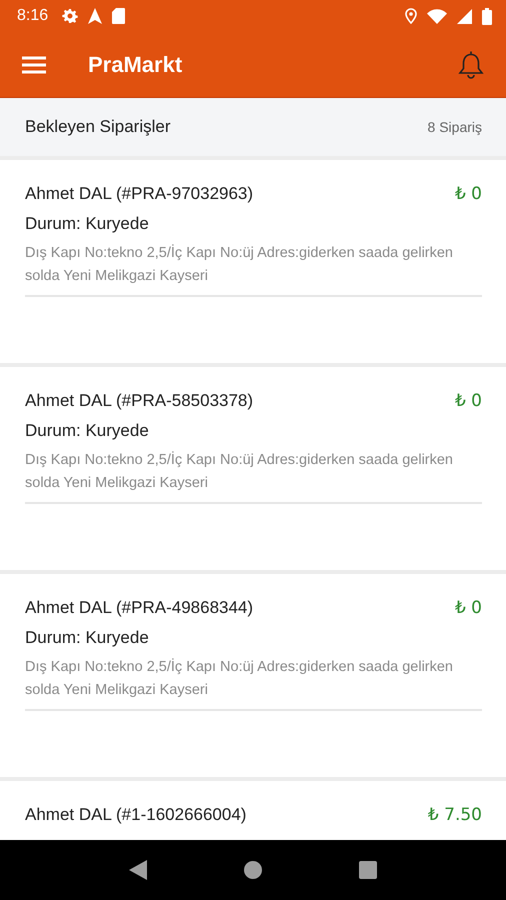 This screenshot has height=900, width=506. Describe the element at coordinates (98, 127) in the screenshot. I see `list-title: Bekleyen Siparişler` at that location.